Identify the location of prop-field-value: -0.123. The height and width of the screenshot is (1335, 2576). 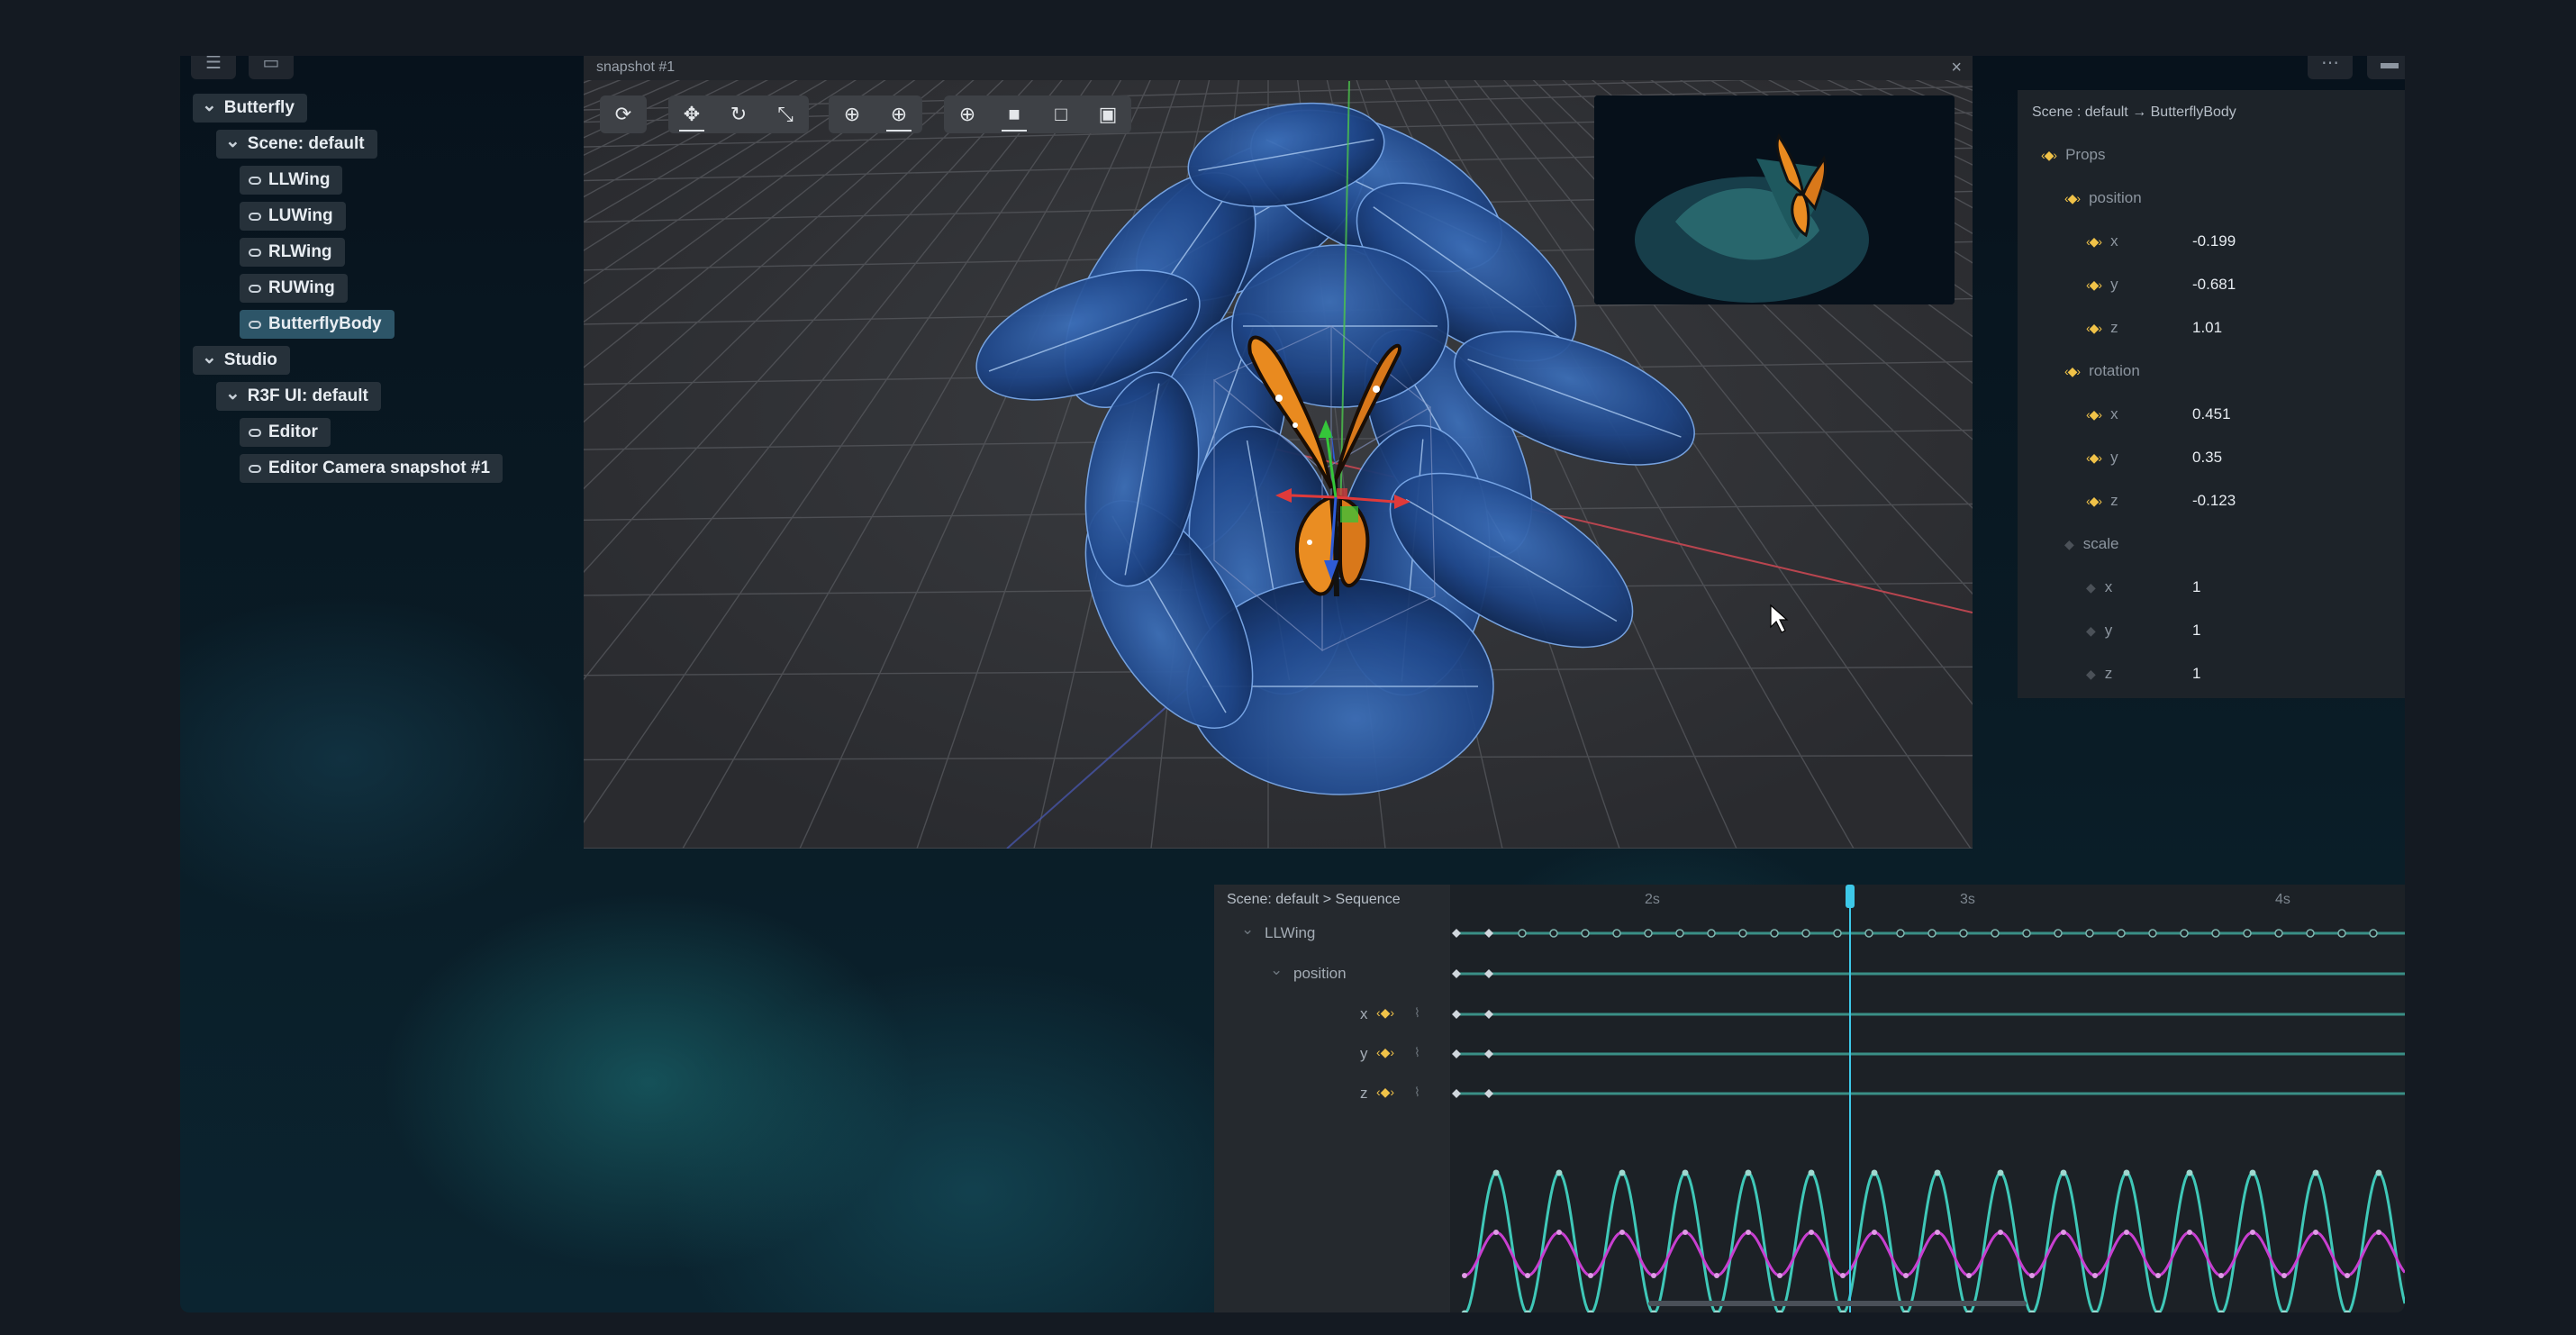
(2214, 501).